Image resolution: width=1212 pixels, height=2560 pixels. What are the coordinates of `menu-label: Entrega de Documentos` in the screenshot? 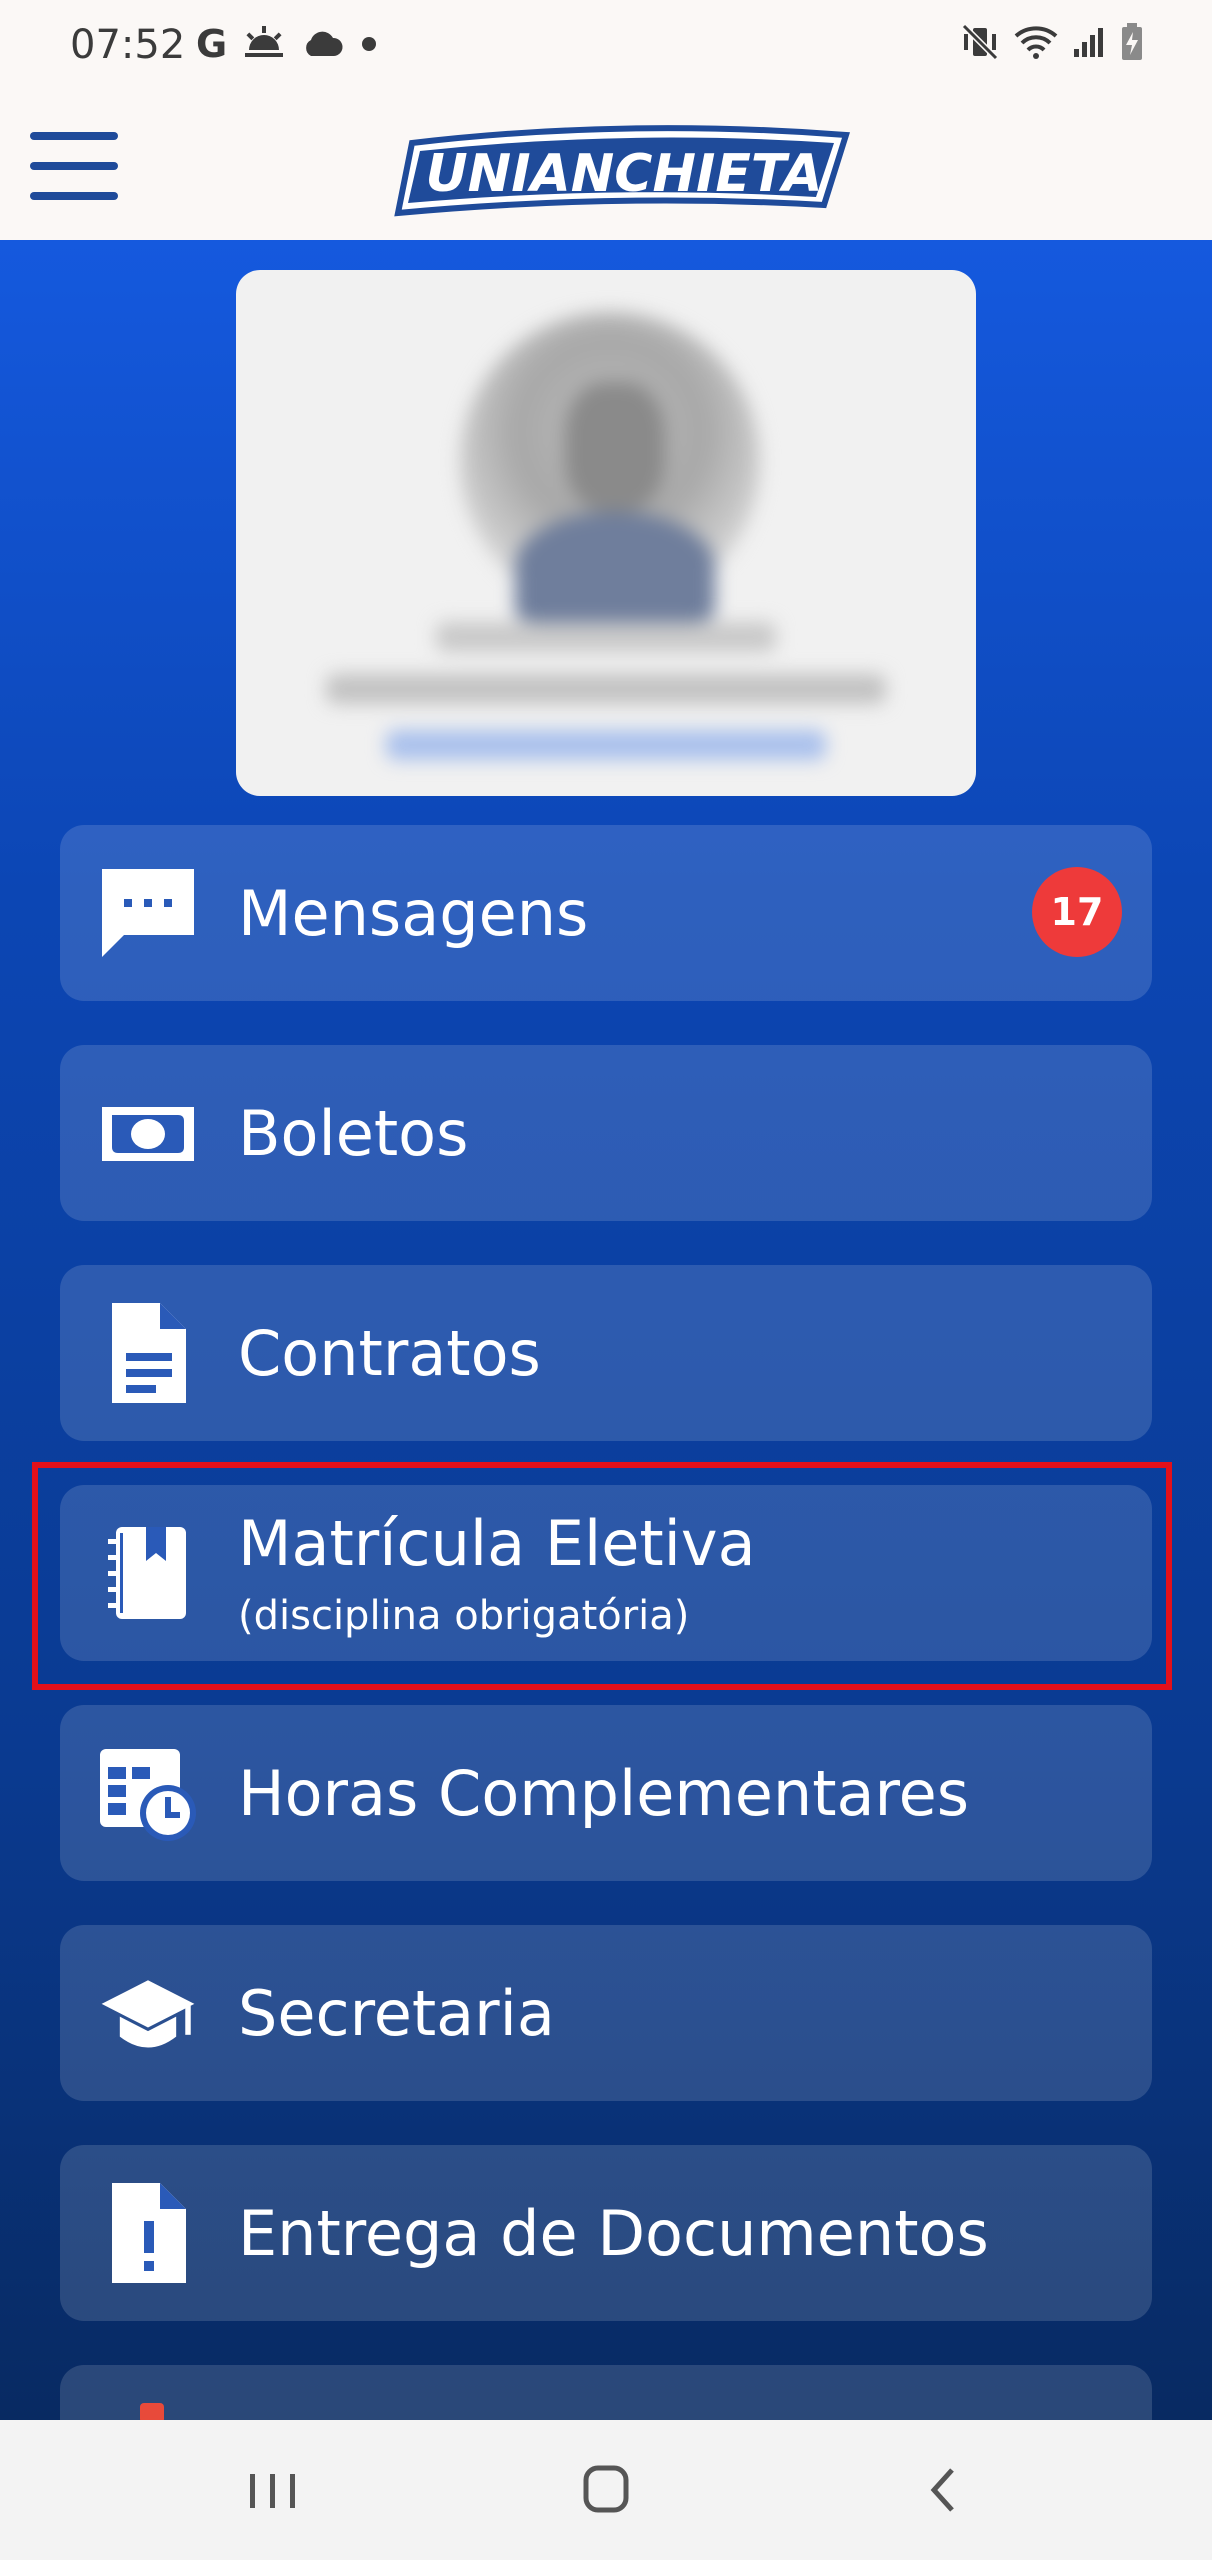 It's located at (613, 2233).